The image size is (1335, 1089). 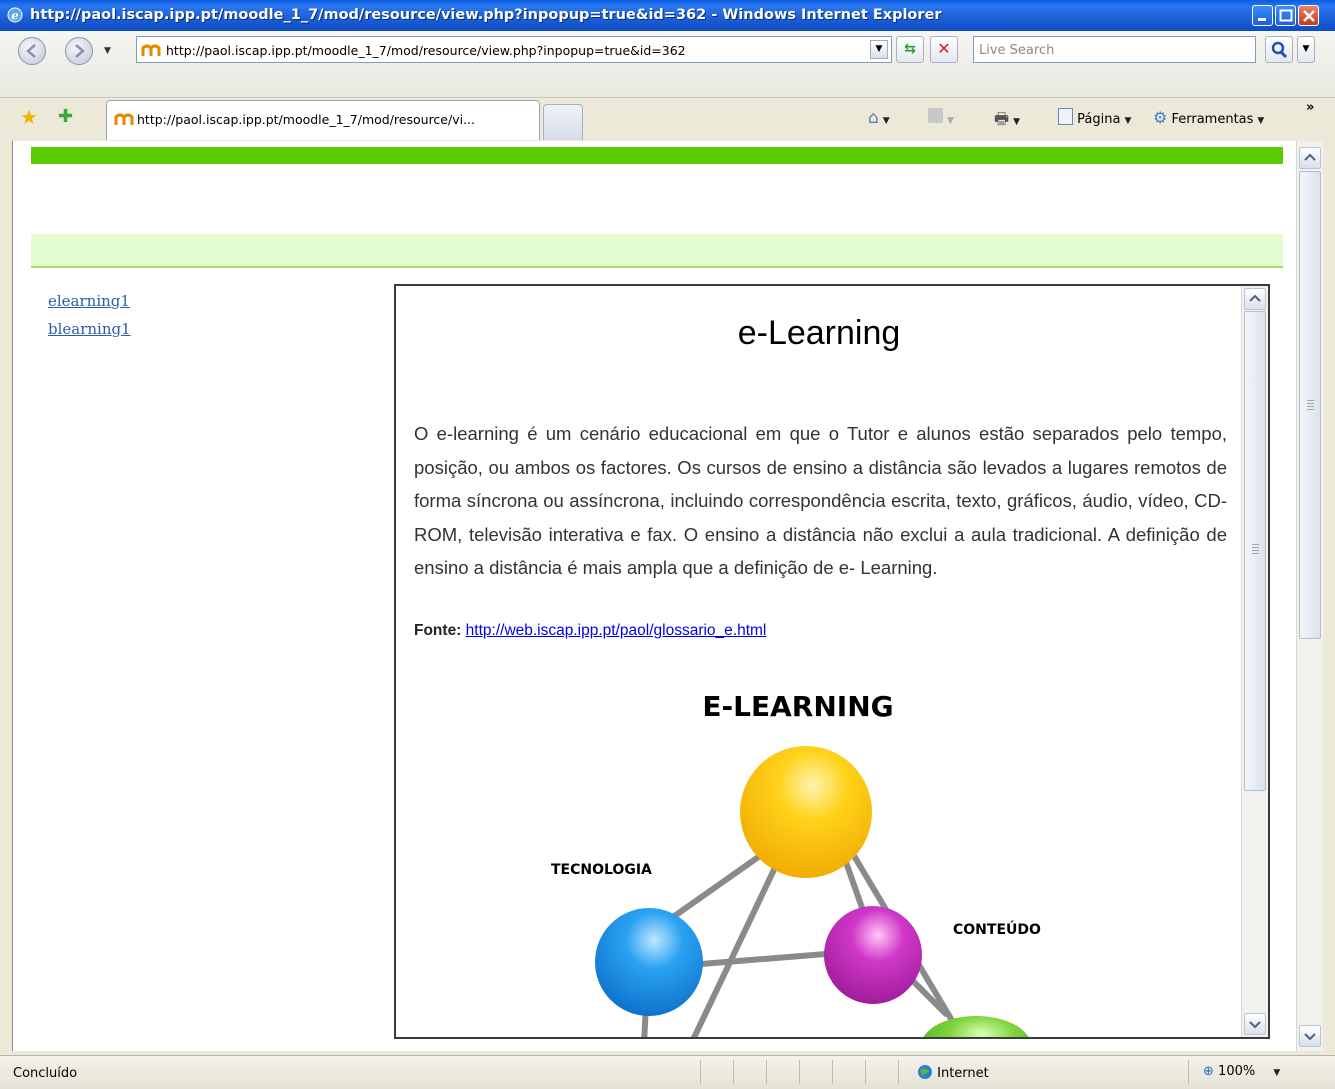 I want to click on search-icon, so click(x=1279, y=50).